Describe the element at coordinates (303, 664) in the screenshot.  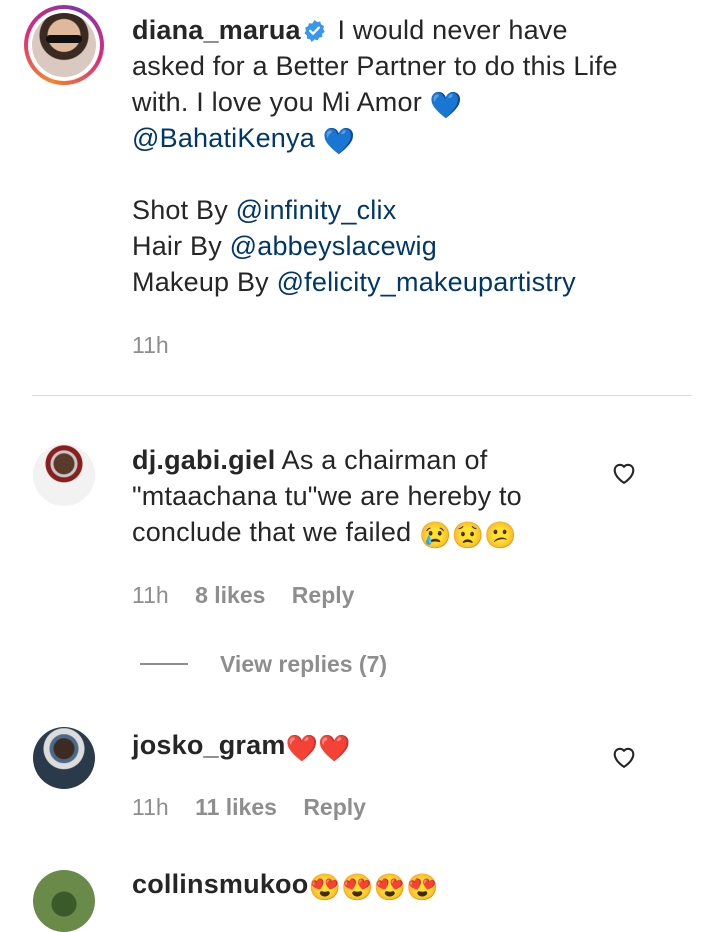
I see `view-replies-button: View replies (7)` at that location.